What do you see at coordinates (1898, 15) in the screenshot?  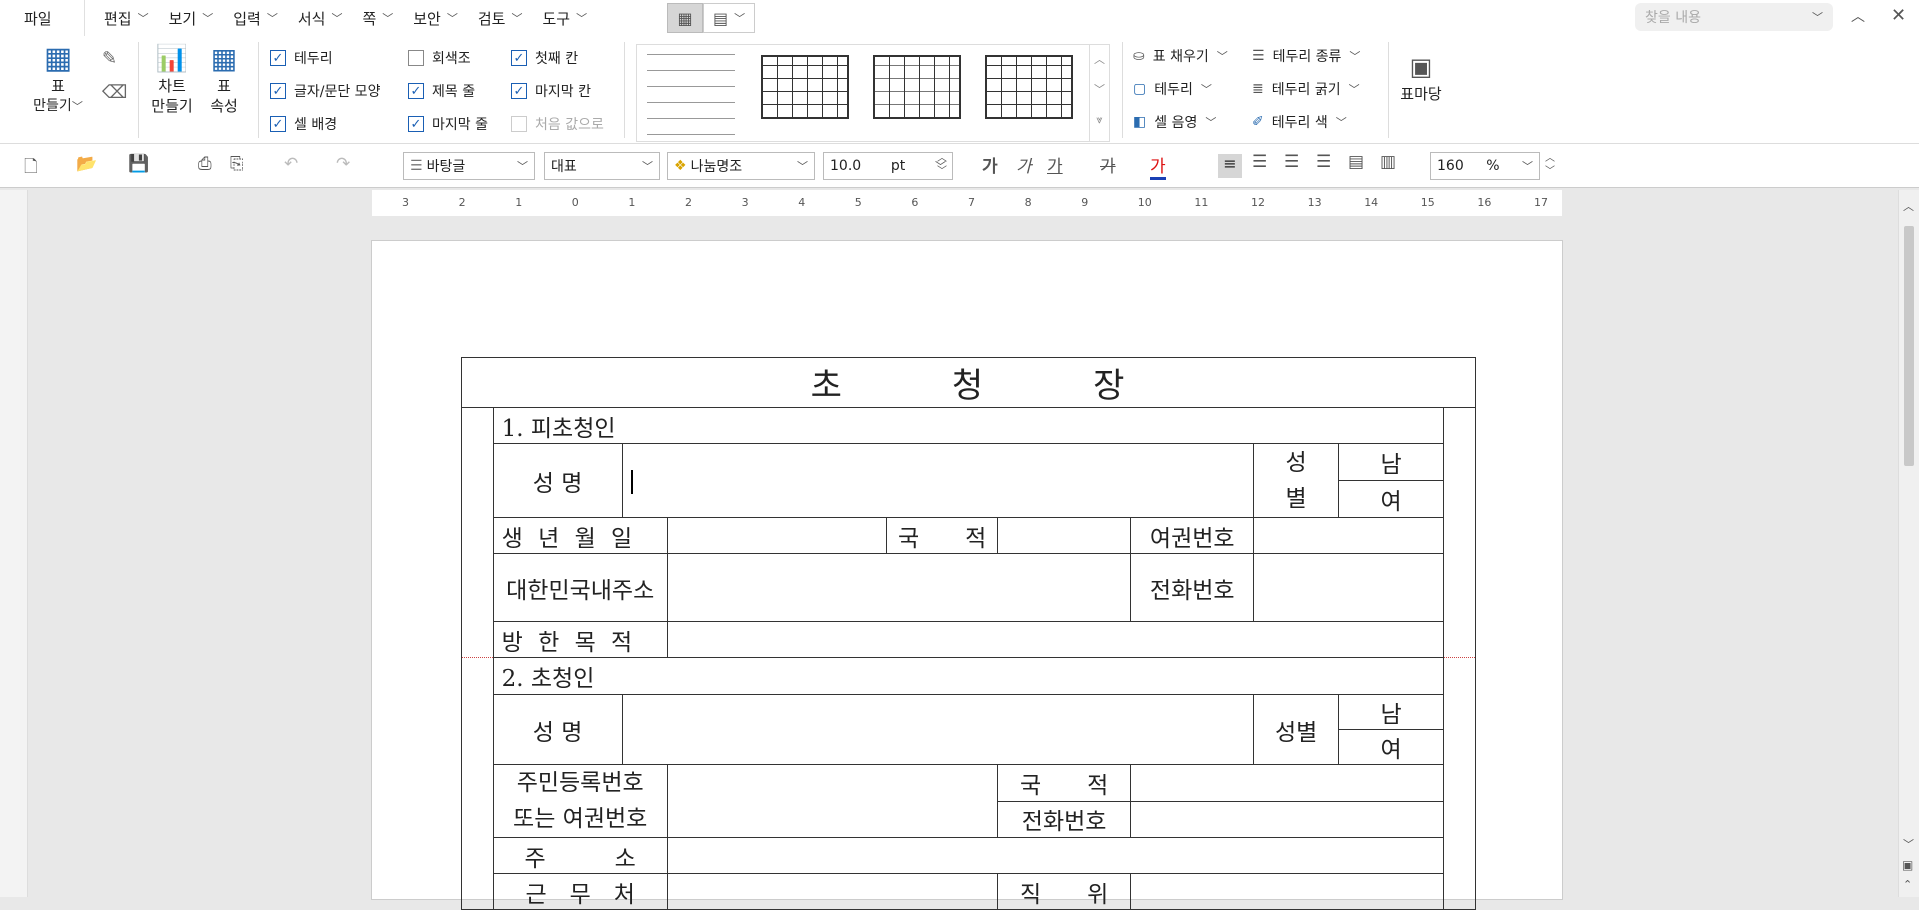 I see `close-icon: ✕` at bounding box center [1898, 15].